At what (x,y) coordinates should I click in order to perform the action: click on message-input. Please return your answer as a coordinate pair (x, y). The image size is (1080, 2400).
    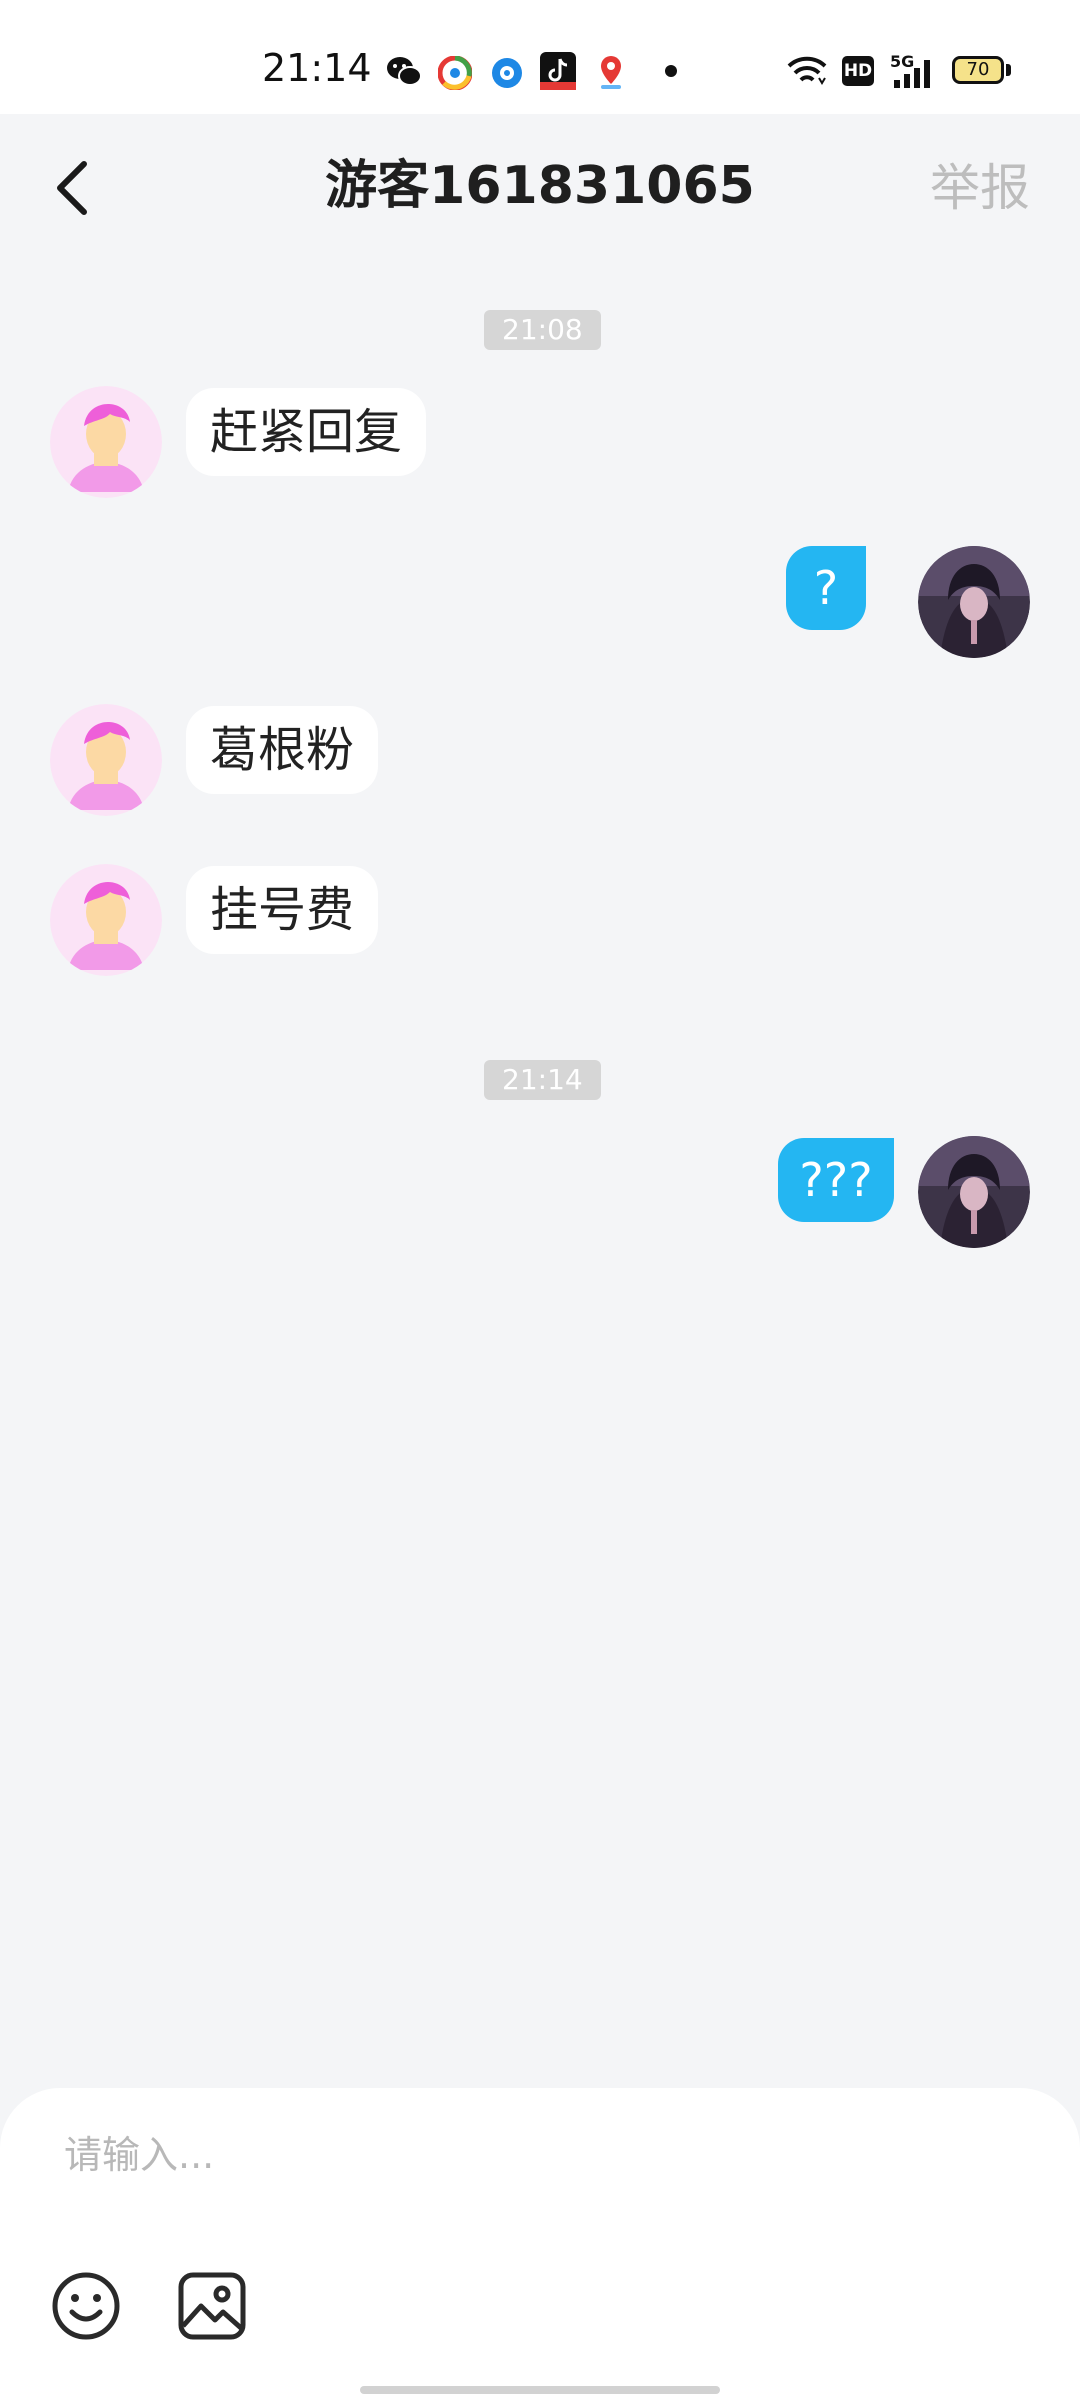
    Looking at the image, I should click on (539, 2155).